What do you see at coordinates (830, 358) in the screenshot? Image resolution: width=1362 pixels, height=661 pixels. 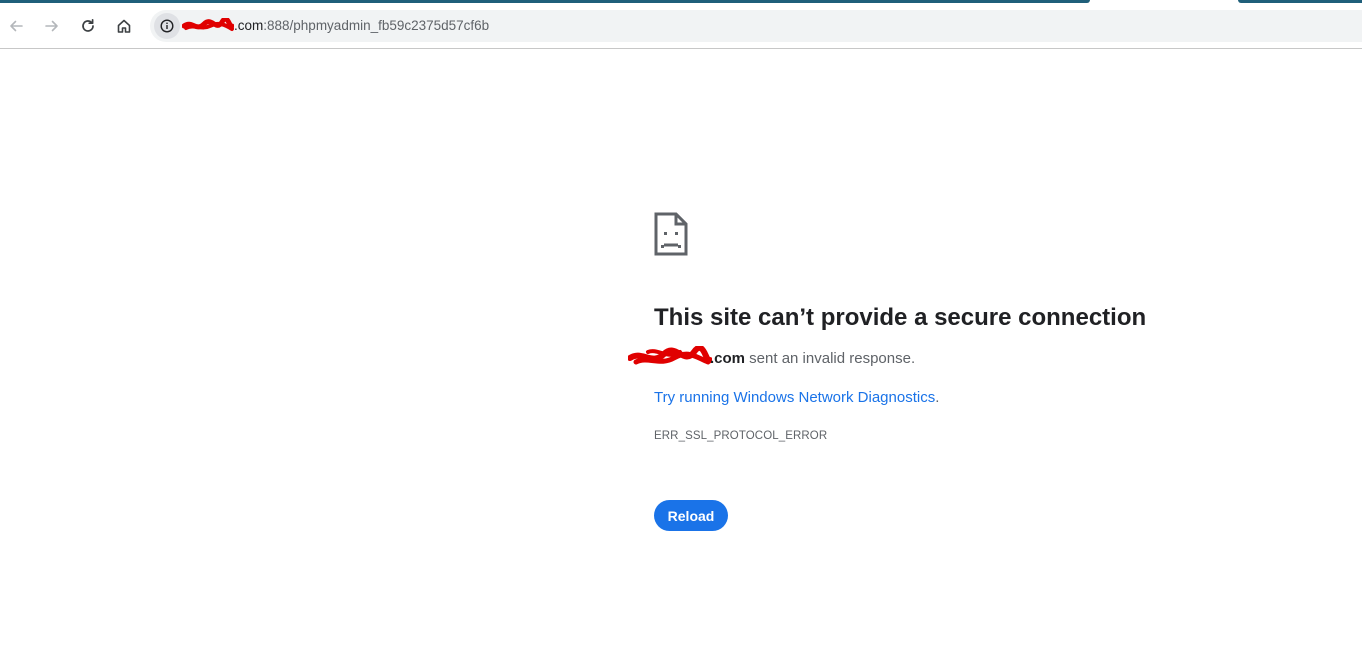 I see `error-message-text: sent an invalid response.` at bounding box center [830, 358].